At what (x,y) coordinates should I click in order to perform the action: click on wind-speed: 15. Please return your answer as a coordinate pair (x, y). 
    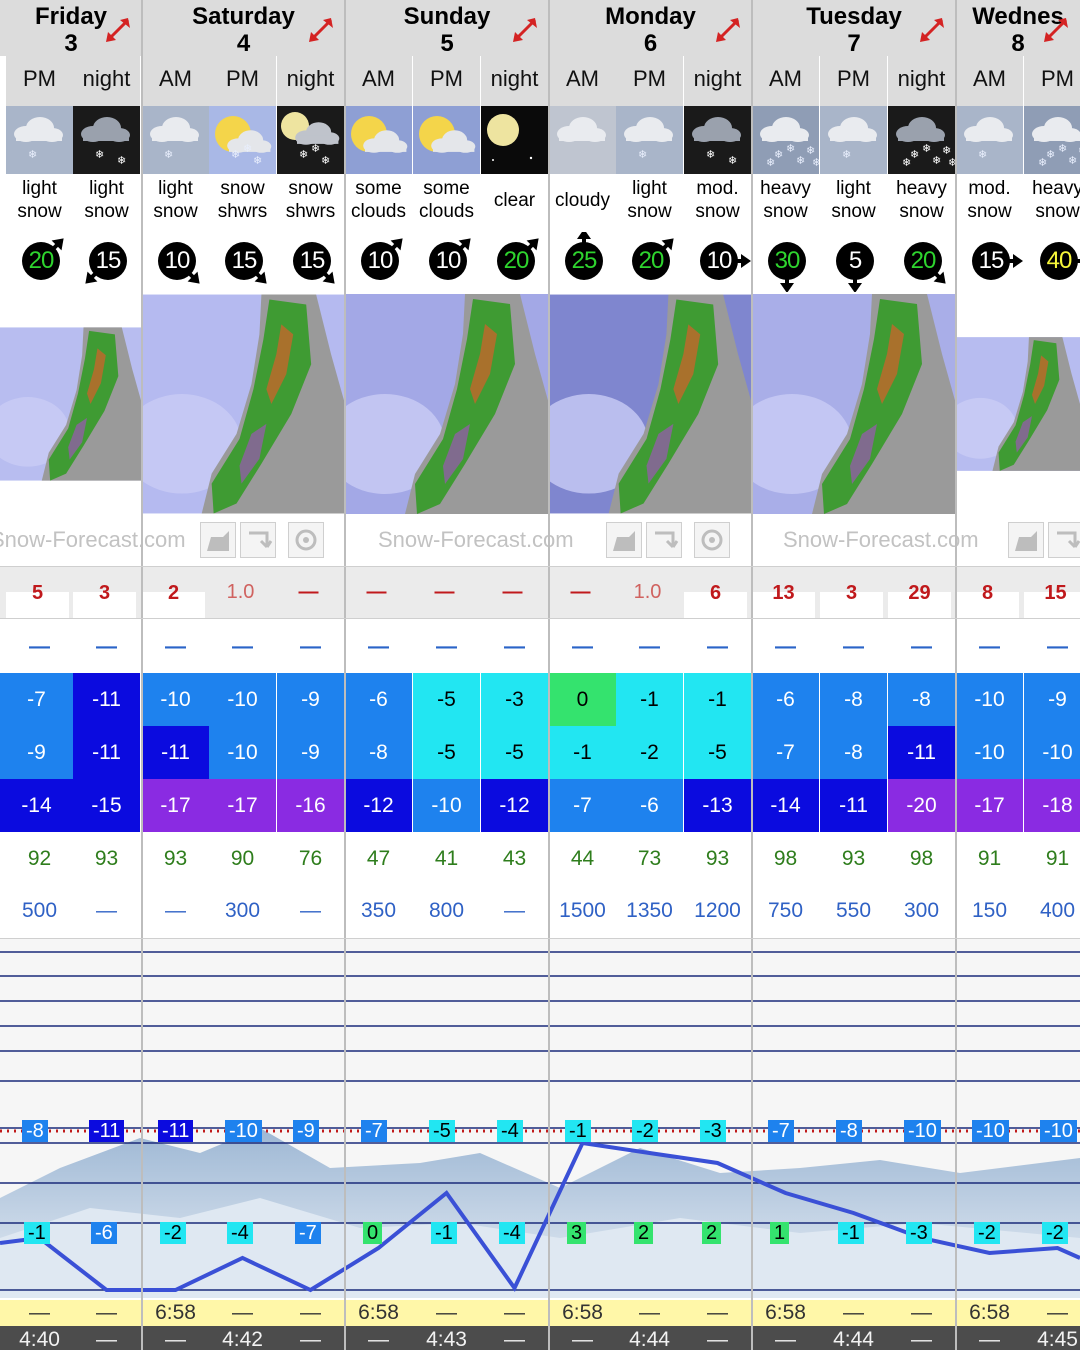
    Looking at the image, I should click on (312, 261).